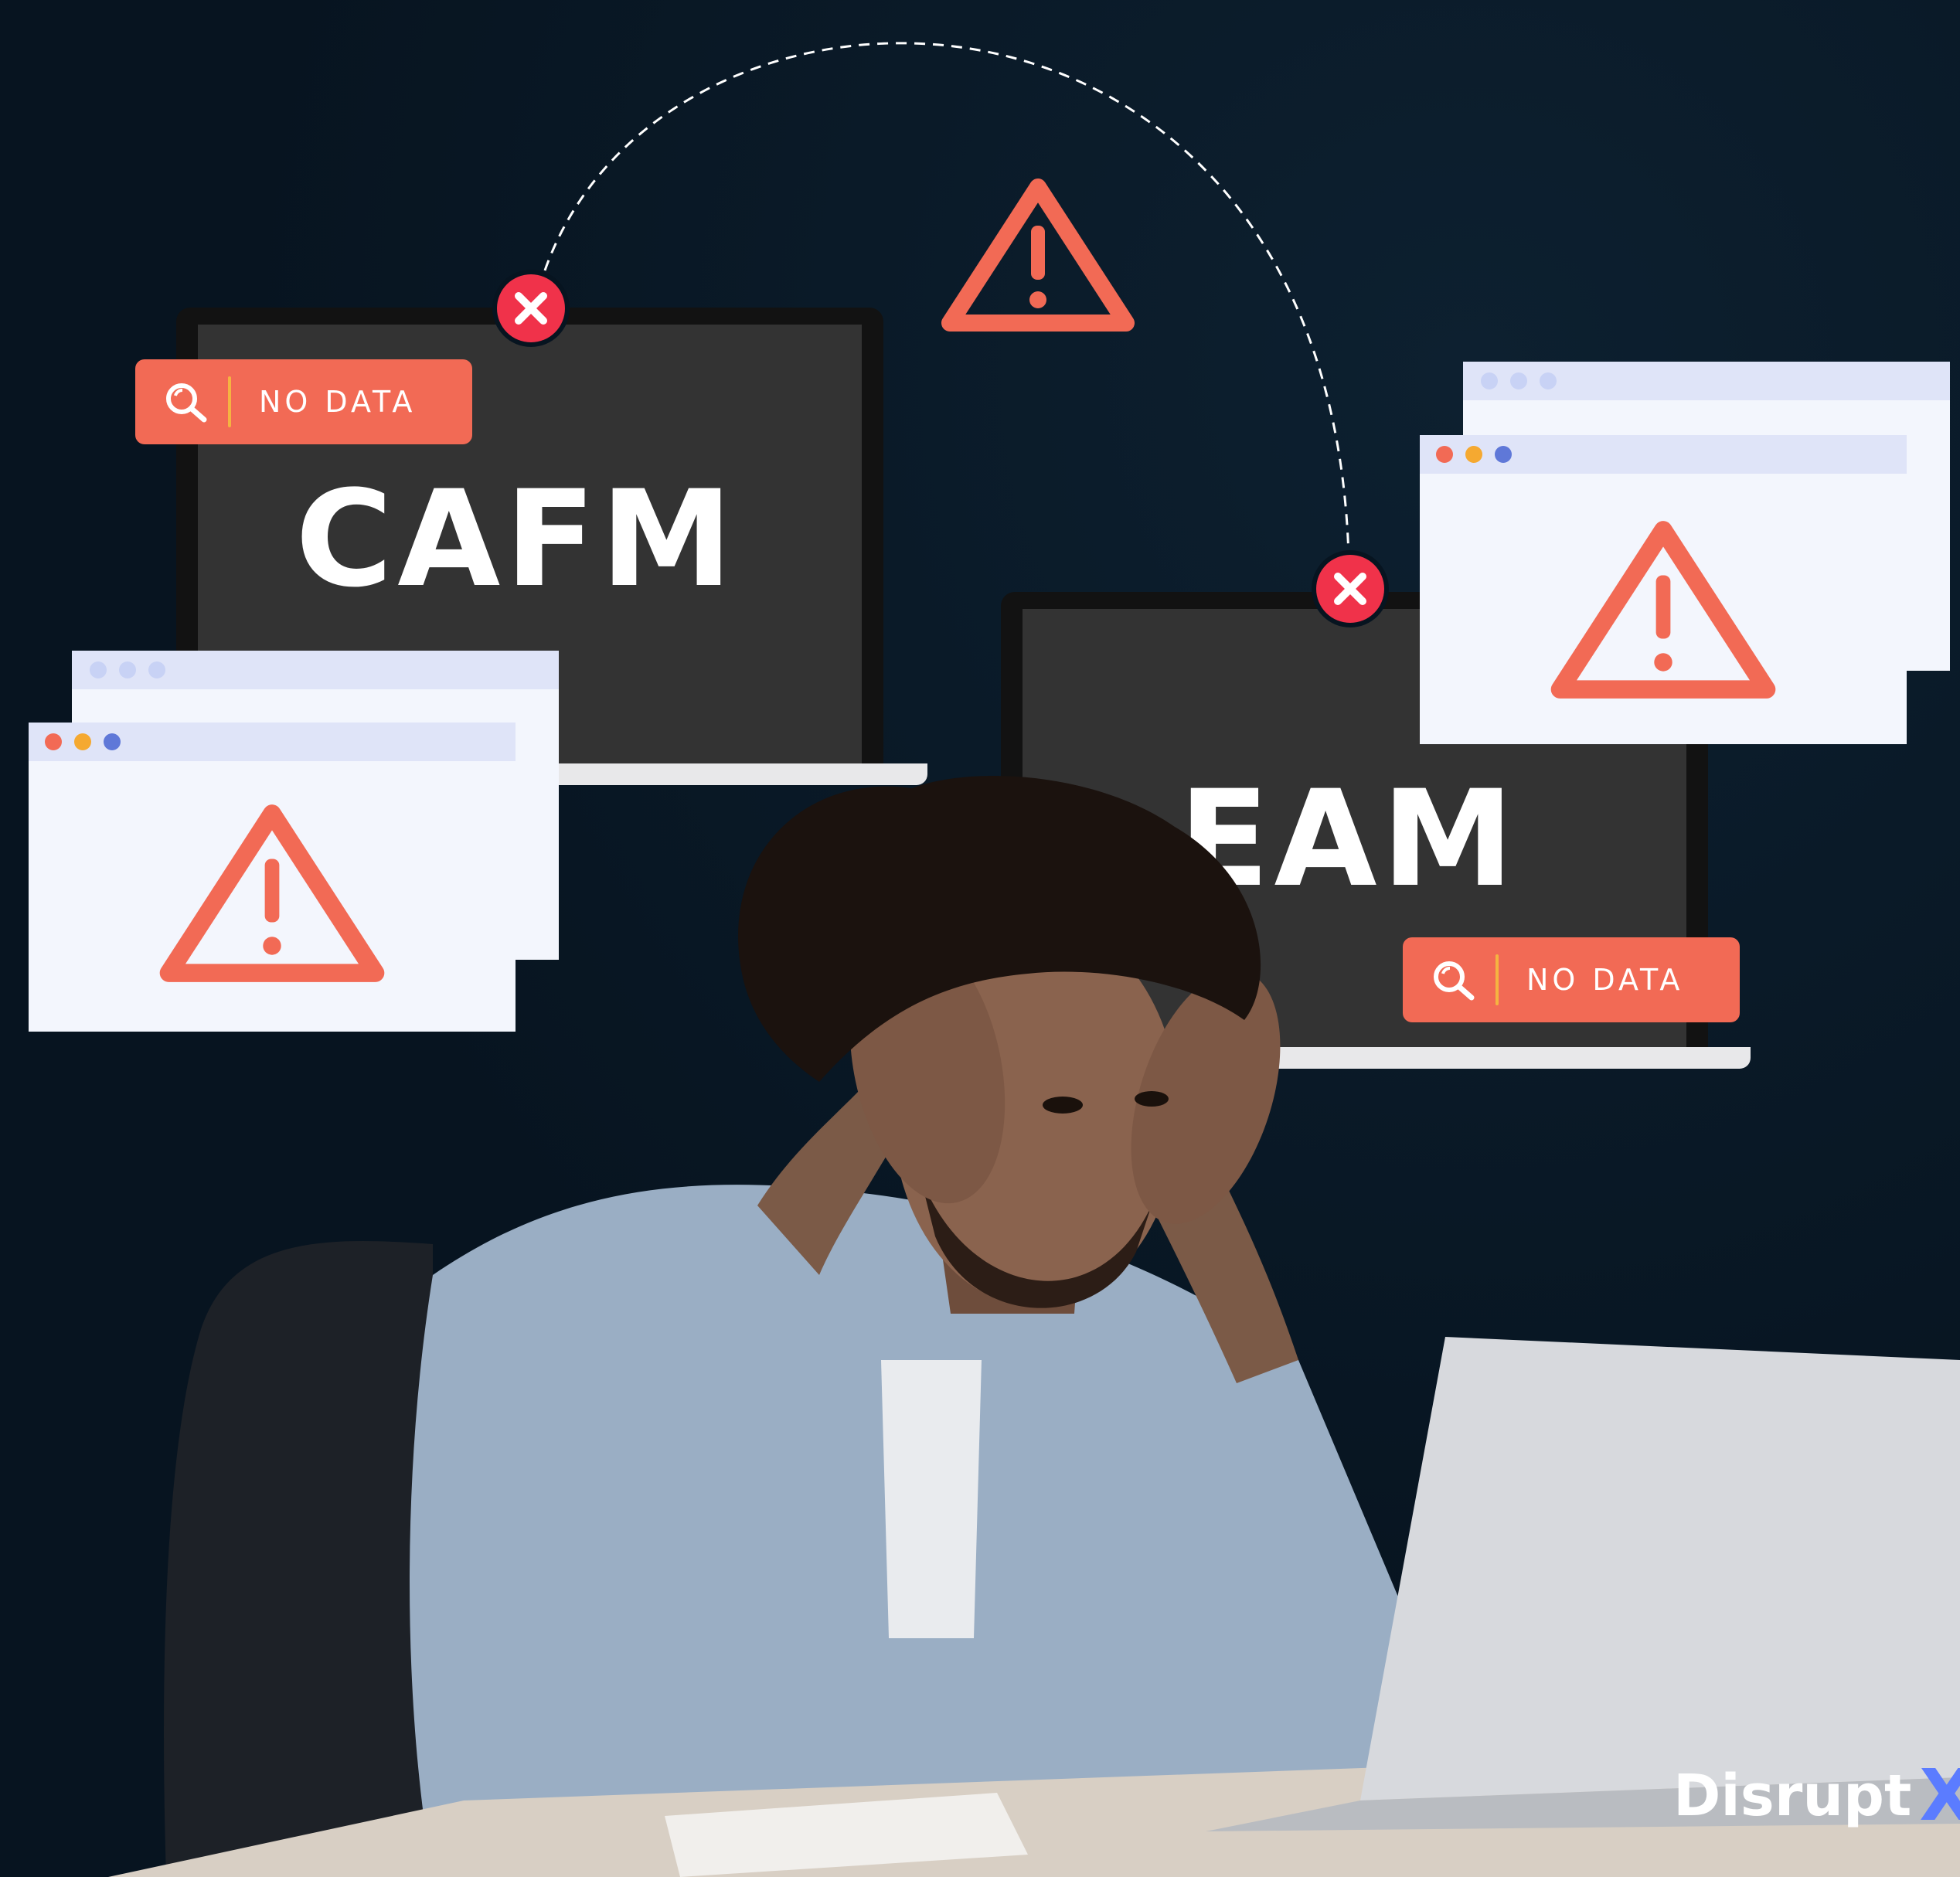  I want to click on logo-text: Disrupt, so click(1792, 1795).